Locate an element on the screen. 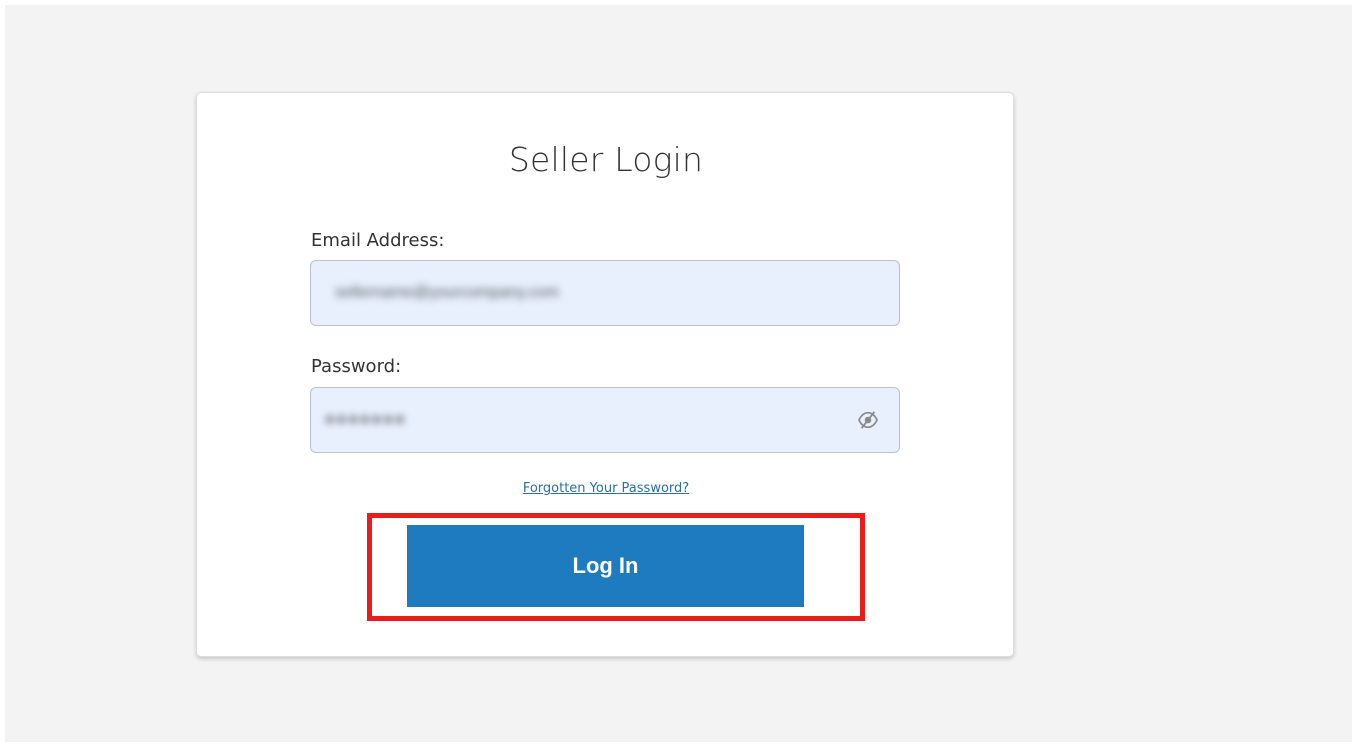  log-in-button: Log In is located at coordinates (605, 566).